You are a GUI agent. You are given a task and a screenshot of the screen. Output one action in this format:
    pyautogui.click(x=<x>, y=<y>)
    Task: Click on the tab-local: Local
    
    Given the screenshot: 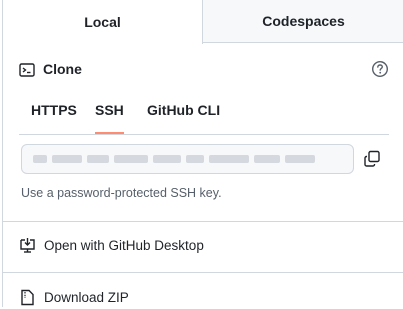 What is the action you would take?
    pyautogui.click(x=103, y=22)
    